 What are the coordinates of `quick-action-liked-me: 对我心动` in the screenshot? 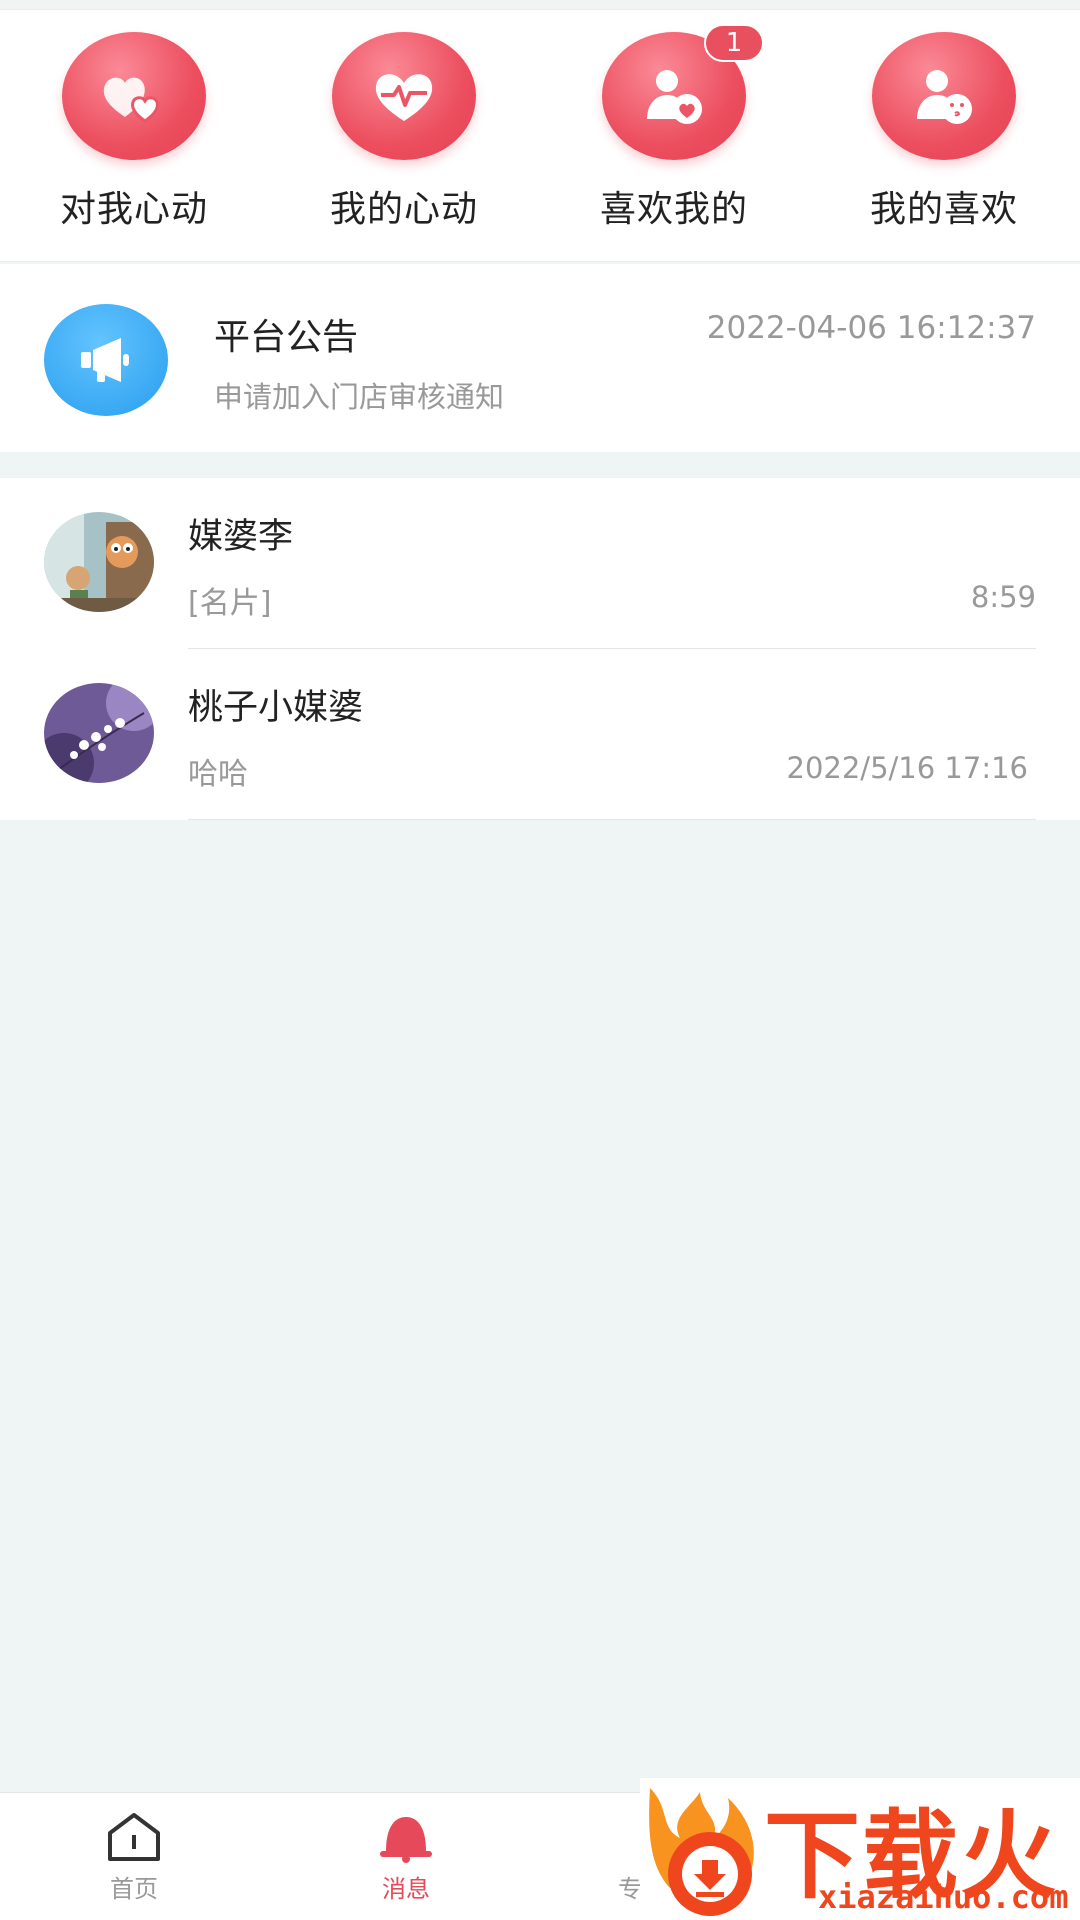 It's located at (134, 137).